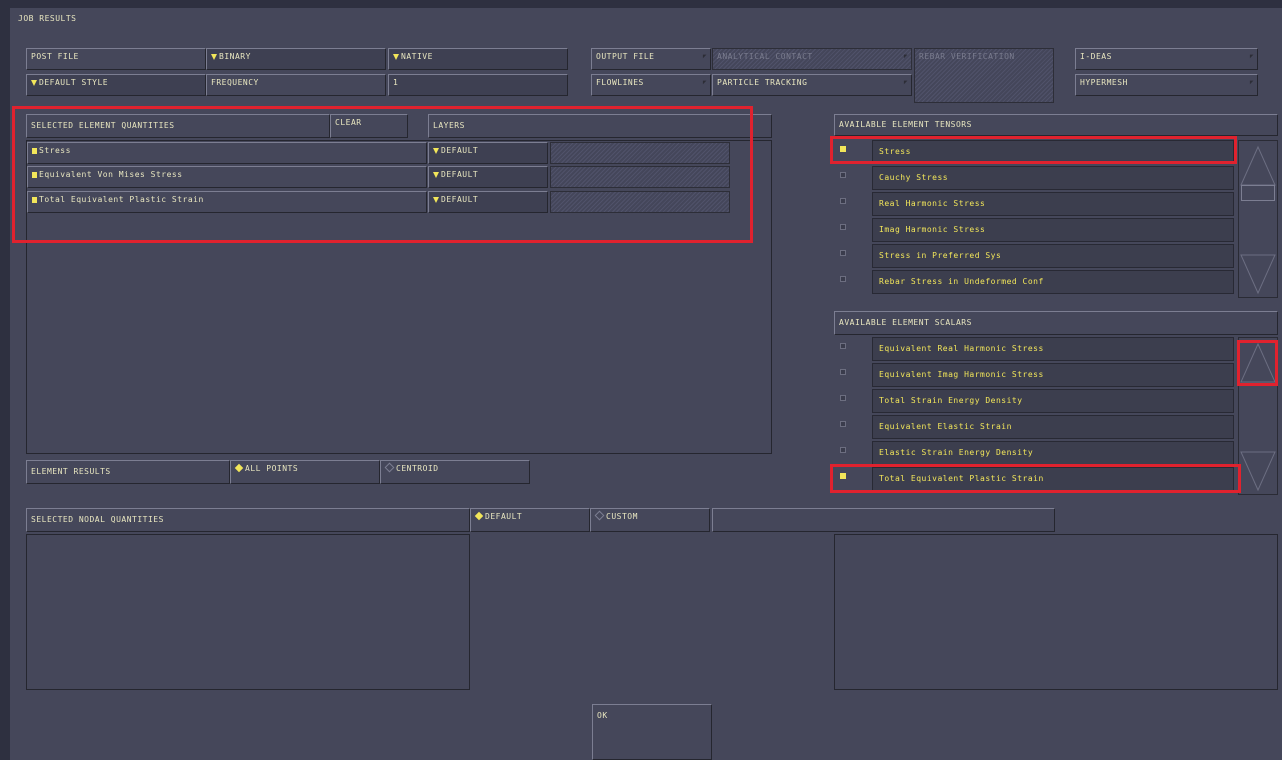 This screenshot has width=1282, height=760. I want to click on scalar-item-eq-imag-harmonic: Equivalent Imag Harmonic Stress, so click(1053, 375).